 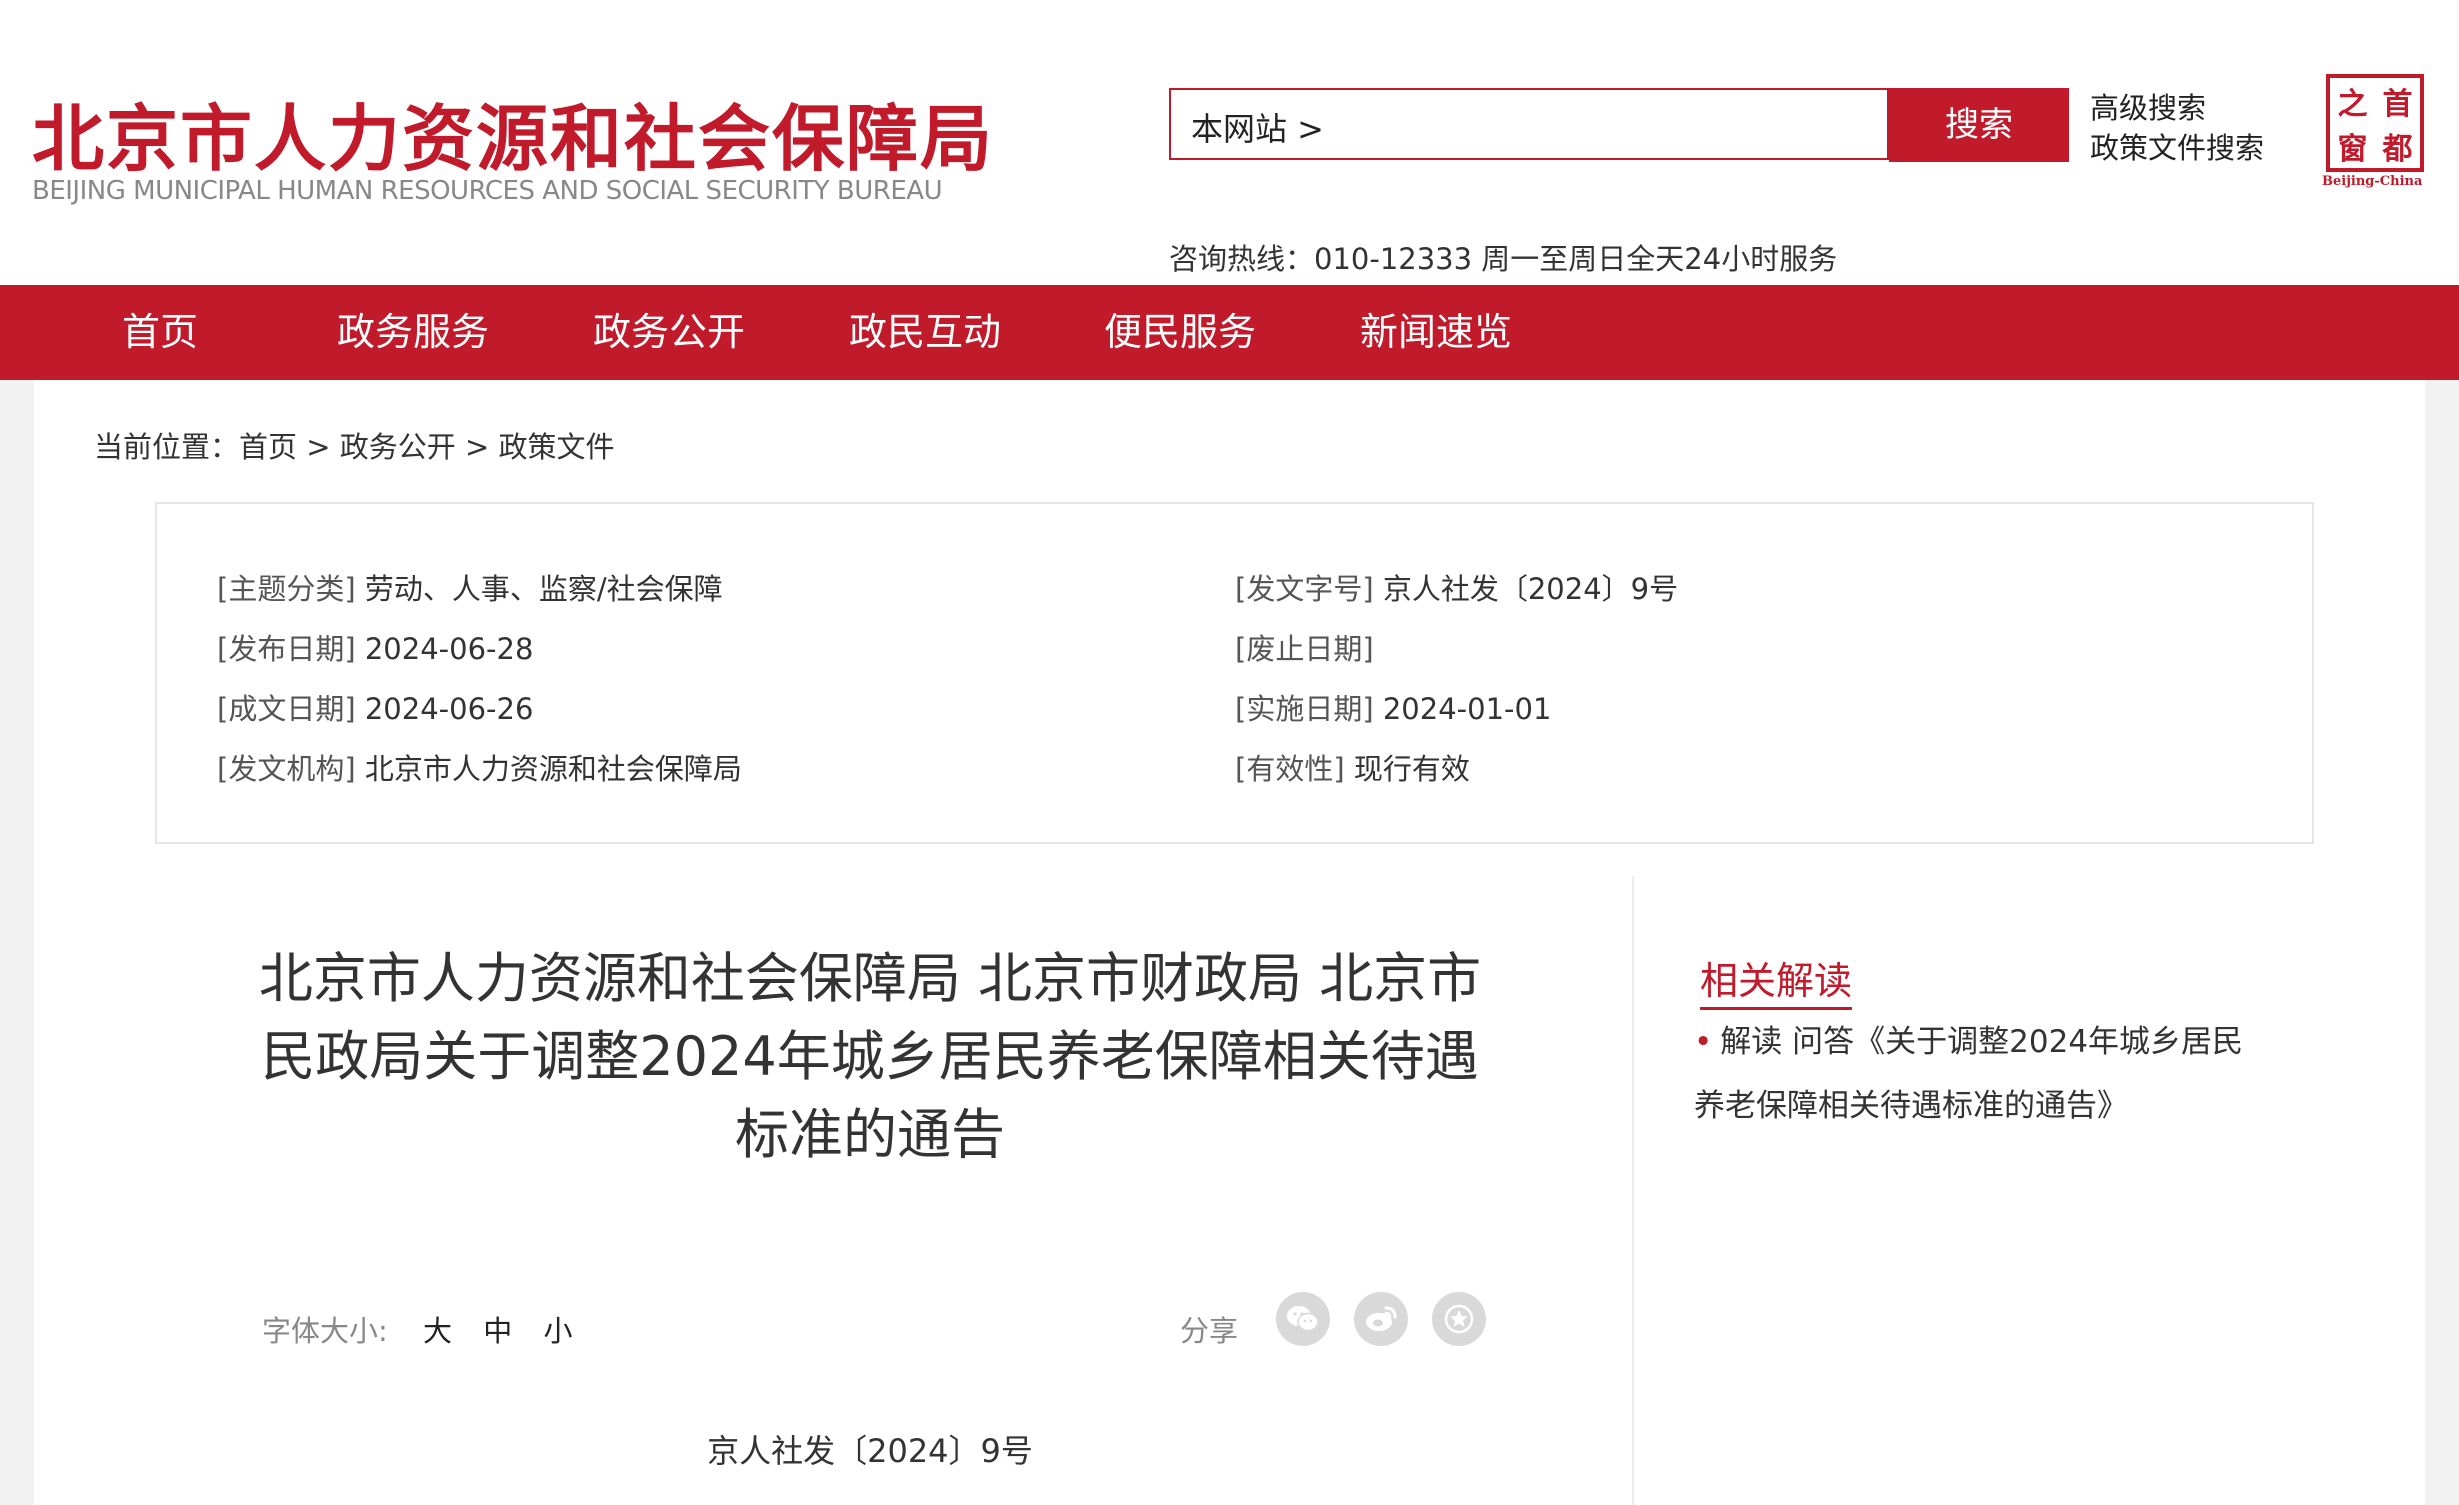 I want to click on nav-item-interaction: 政民互动, so click(x=925, y=332).